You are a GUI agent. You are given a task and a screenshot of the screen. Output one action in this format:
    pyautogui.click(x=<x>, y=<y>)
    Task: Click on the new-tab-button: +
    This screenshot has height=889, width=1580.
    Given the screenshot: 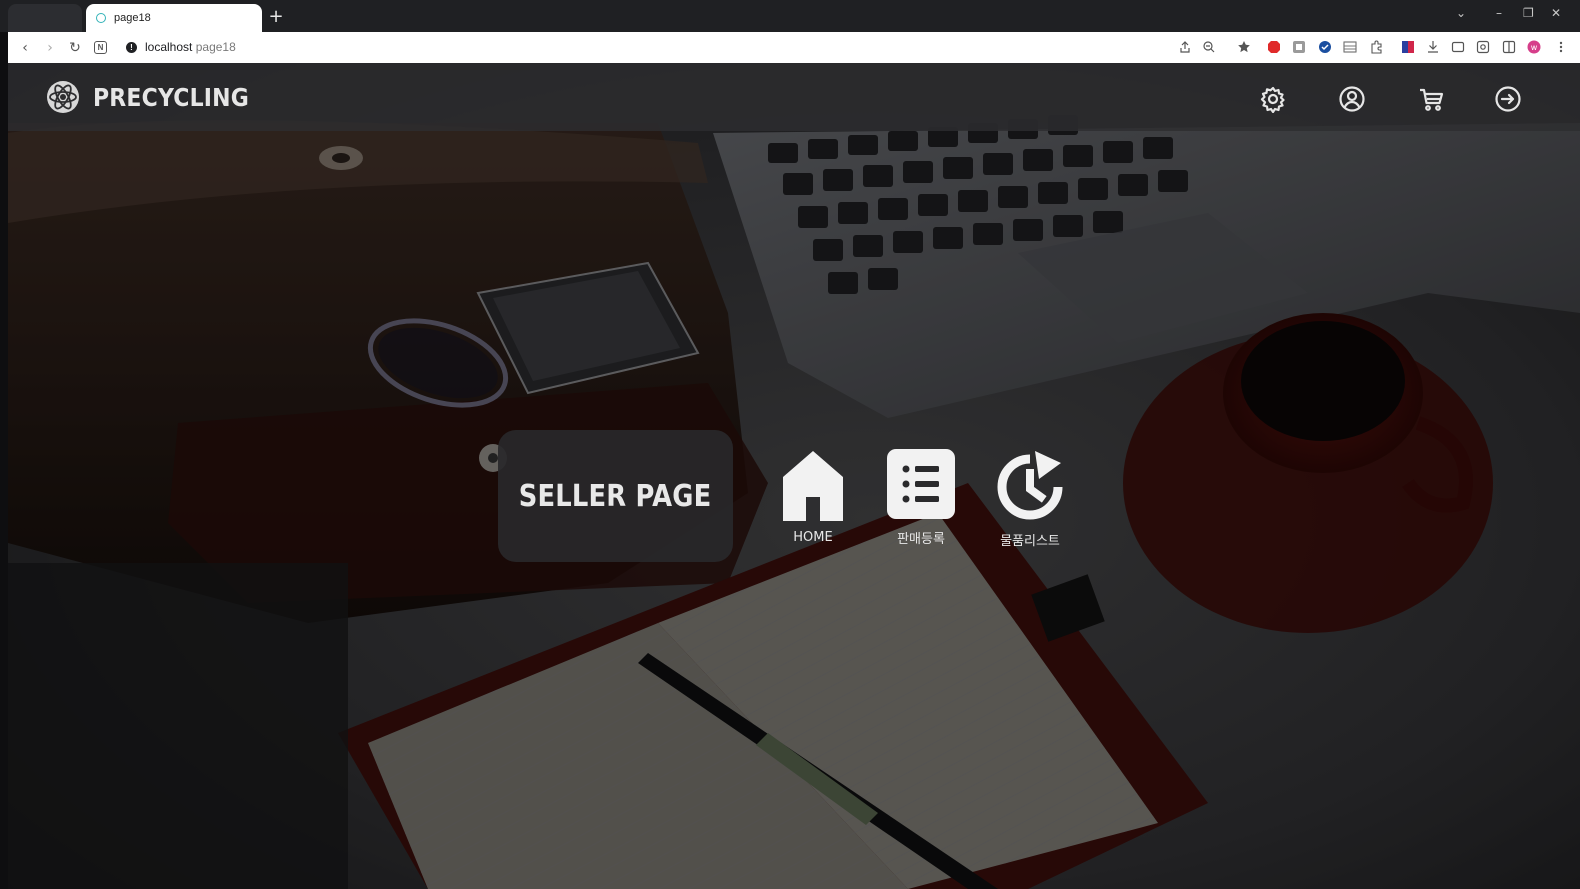 What is the action you would take?
    pyautogui.click(x=276, y=17)
    